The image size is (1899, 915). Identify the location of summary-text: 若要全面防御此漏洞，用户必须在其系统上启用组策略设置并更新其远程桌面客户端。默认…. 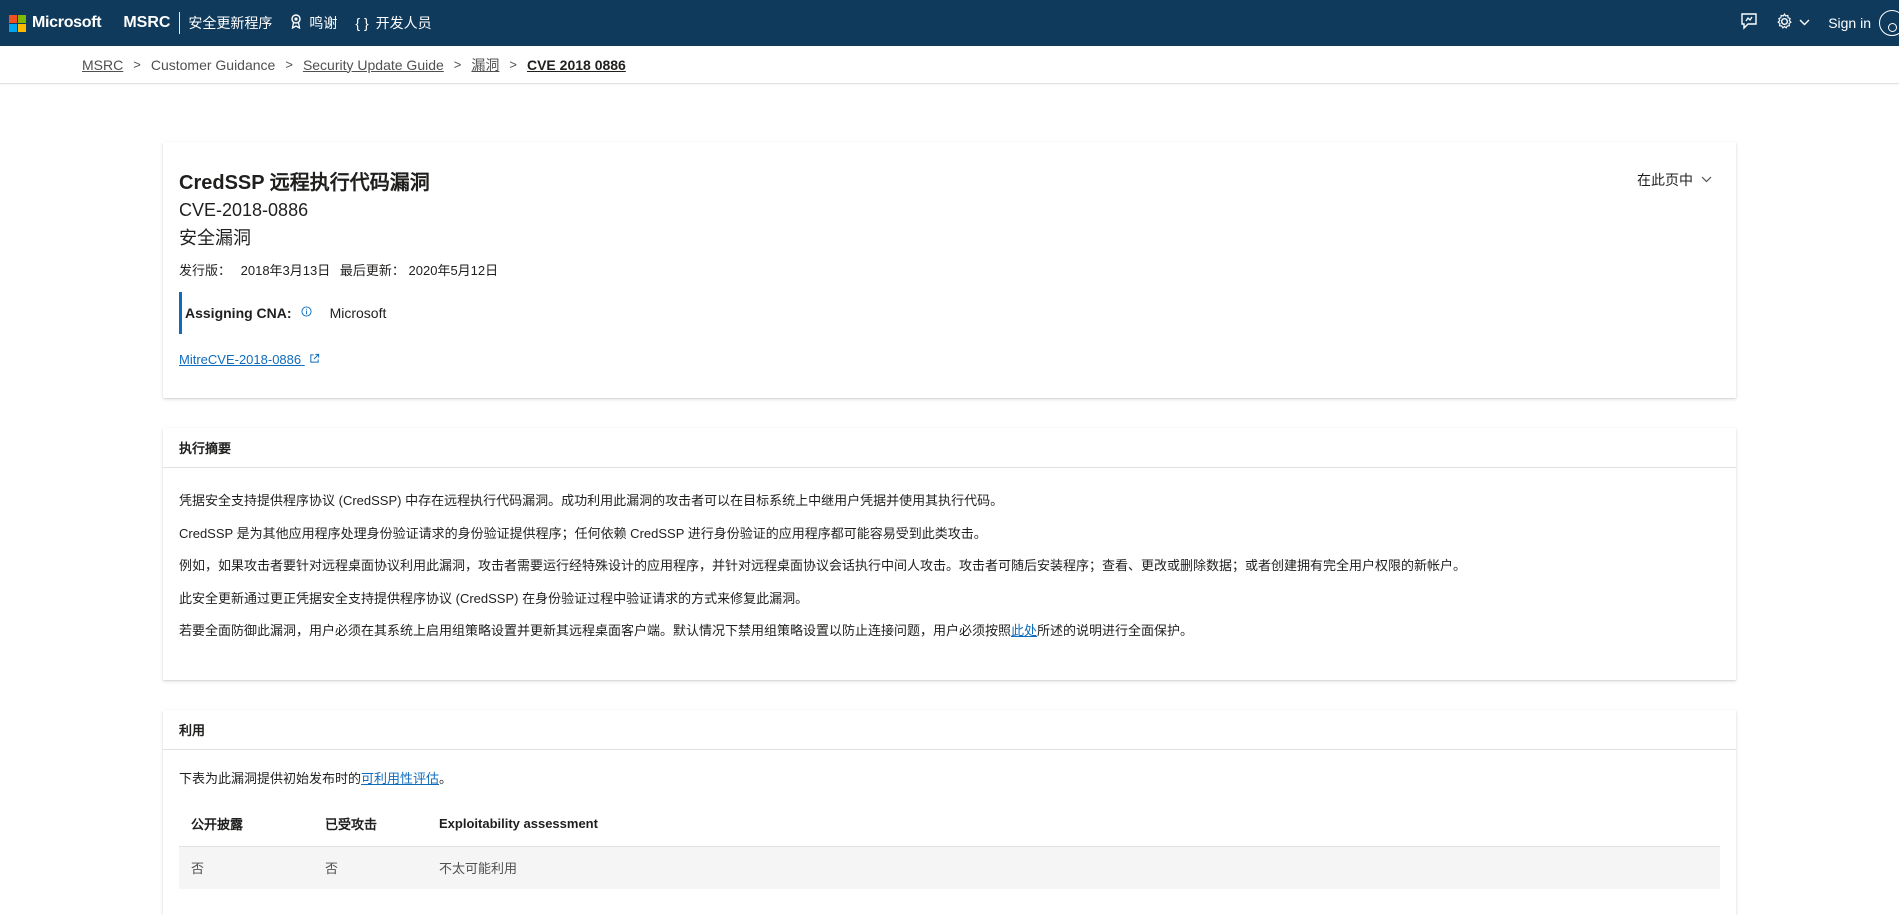
(595, 630).